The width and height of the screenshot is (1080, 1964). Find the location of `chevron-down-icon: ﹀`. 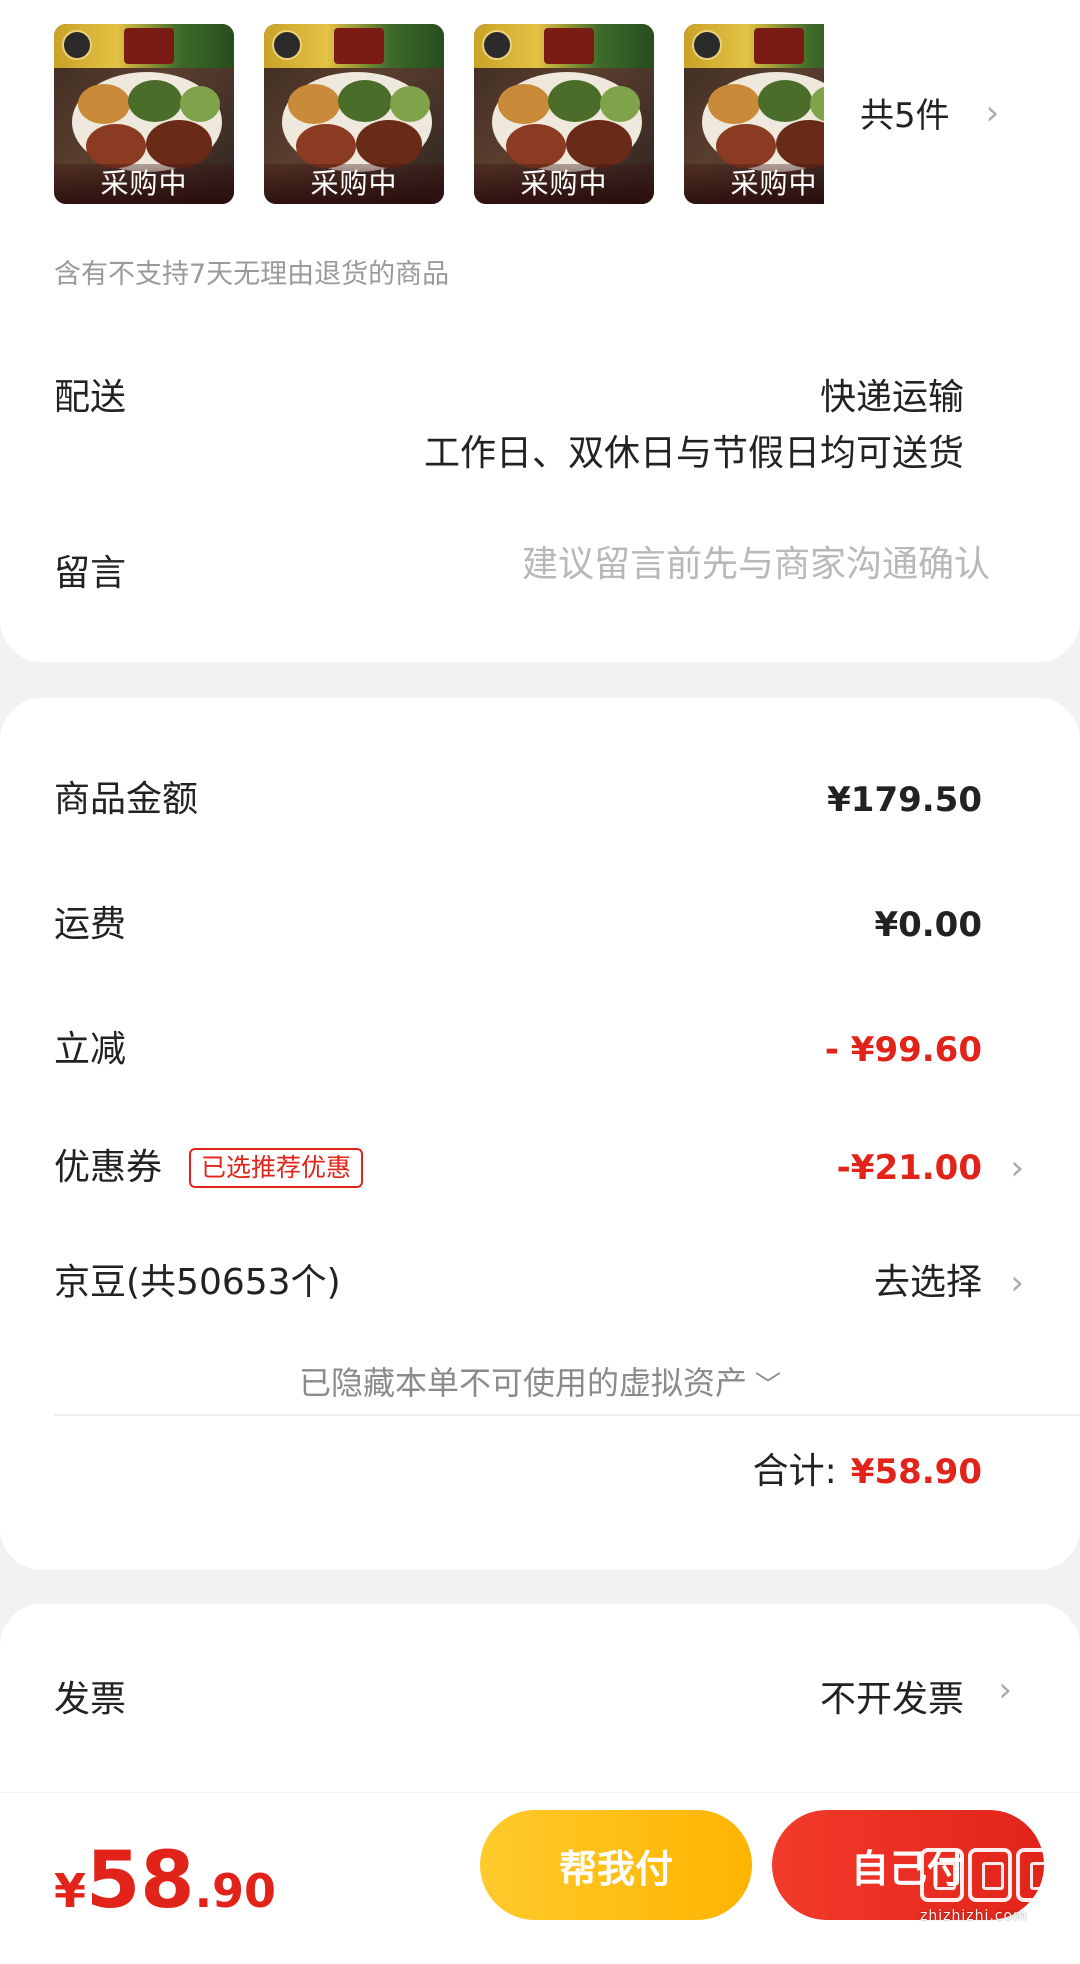

chevron-down-icon: ﹀ is located at coordinates (768, 1386).